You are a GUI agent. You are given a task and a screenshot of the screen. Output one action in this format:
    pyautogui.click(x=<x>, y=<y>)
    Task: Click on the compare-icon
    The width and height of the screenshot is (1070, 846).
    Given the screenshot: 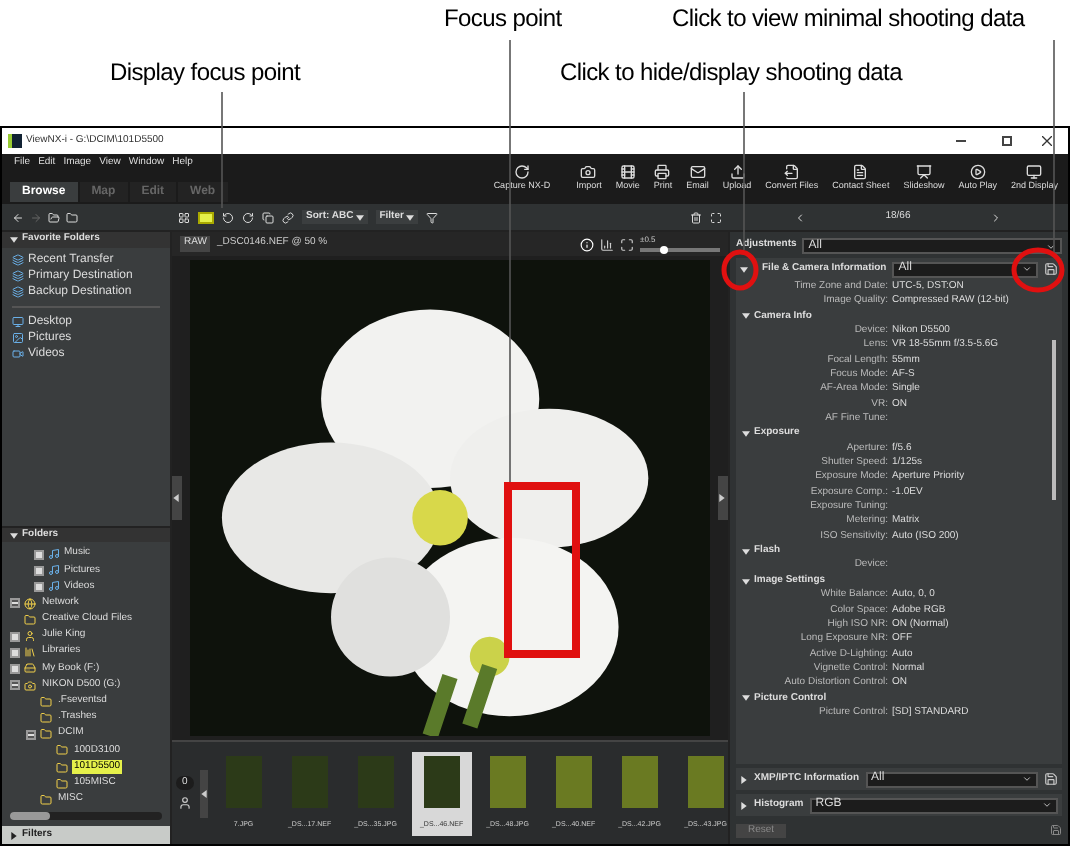 What is the action you would take?
    pyautogui.click(x=268, y=217)
    